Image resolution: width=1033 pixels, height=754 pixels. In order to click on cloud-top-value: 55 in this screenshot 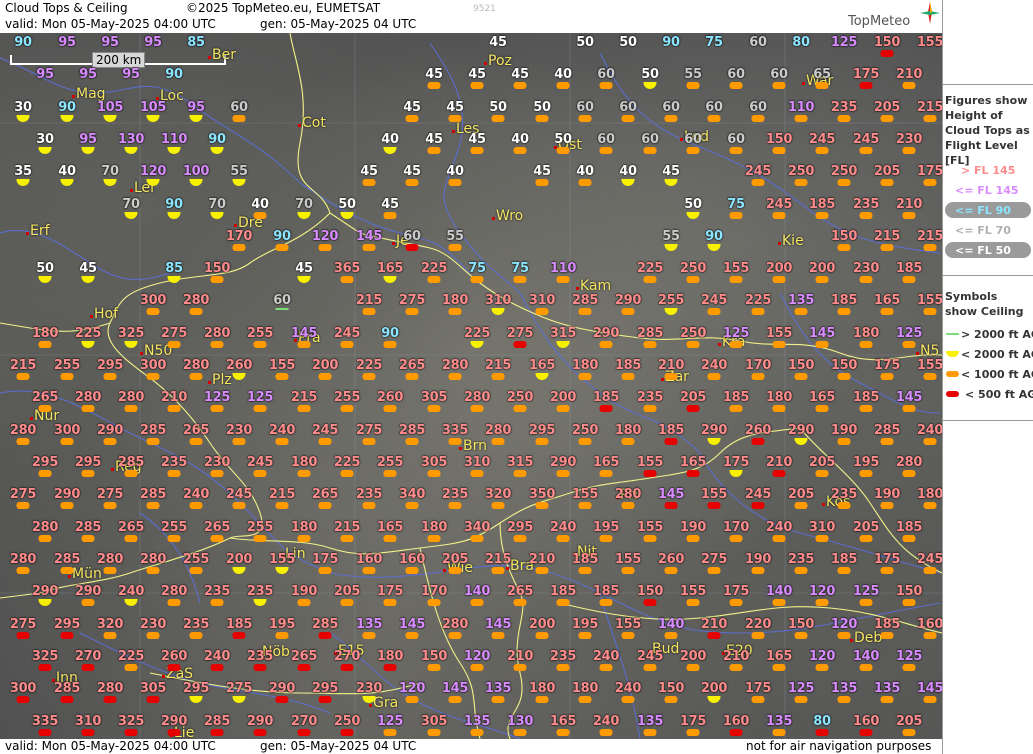, I will do `click(693, 74)`.